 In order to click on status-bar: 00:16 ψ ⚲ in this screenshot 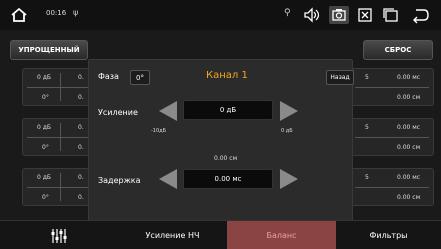, I will do `click(220, 15)`.